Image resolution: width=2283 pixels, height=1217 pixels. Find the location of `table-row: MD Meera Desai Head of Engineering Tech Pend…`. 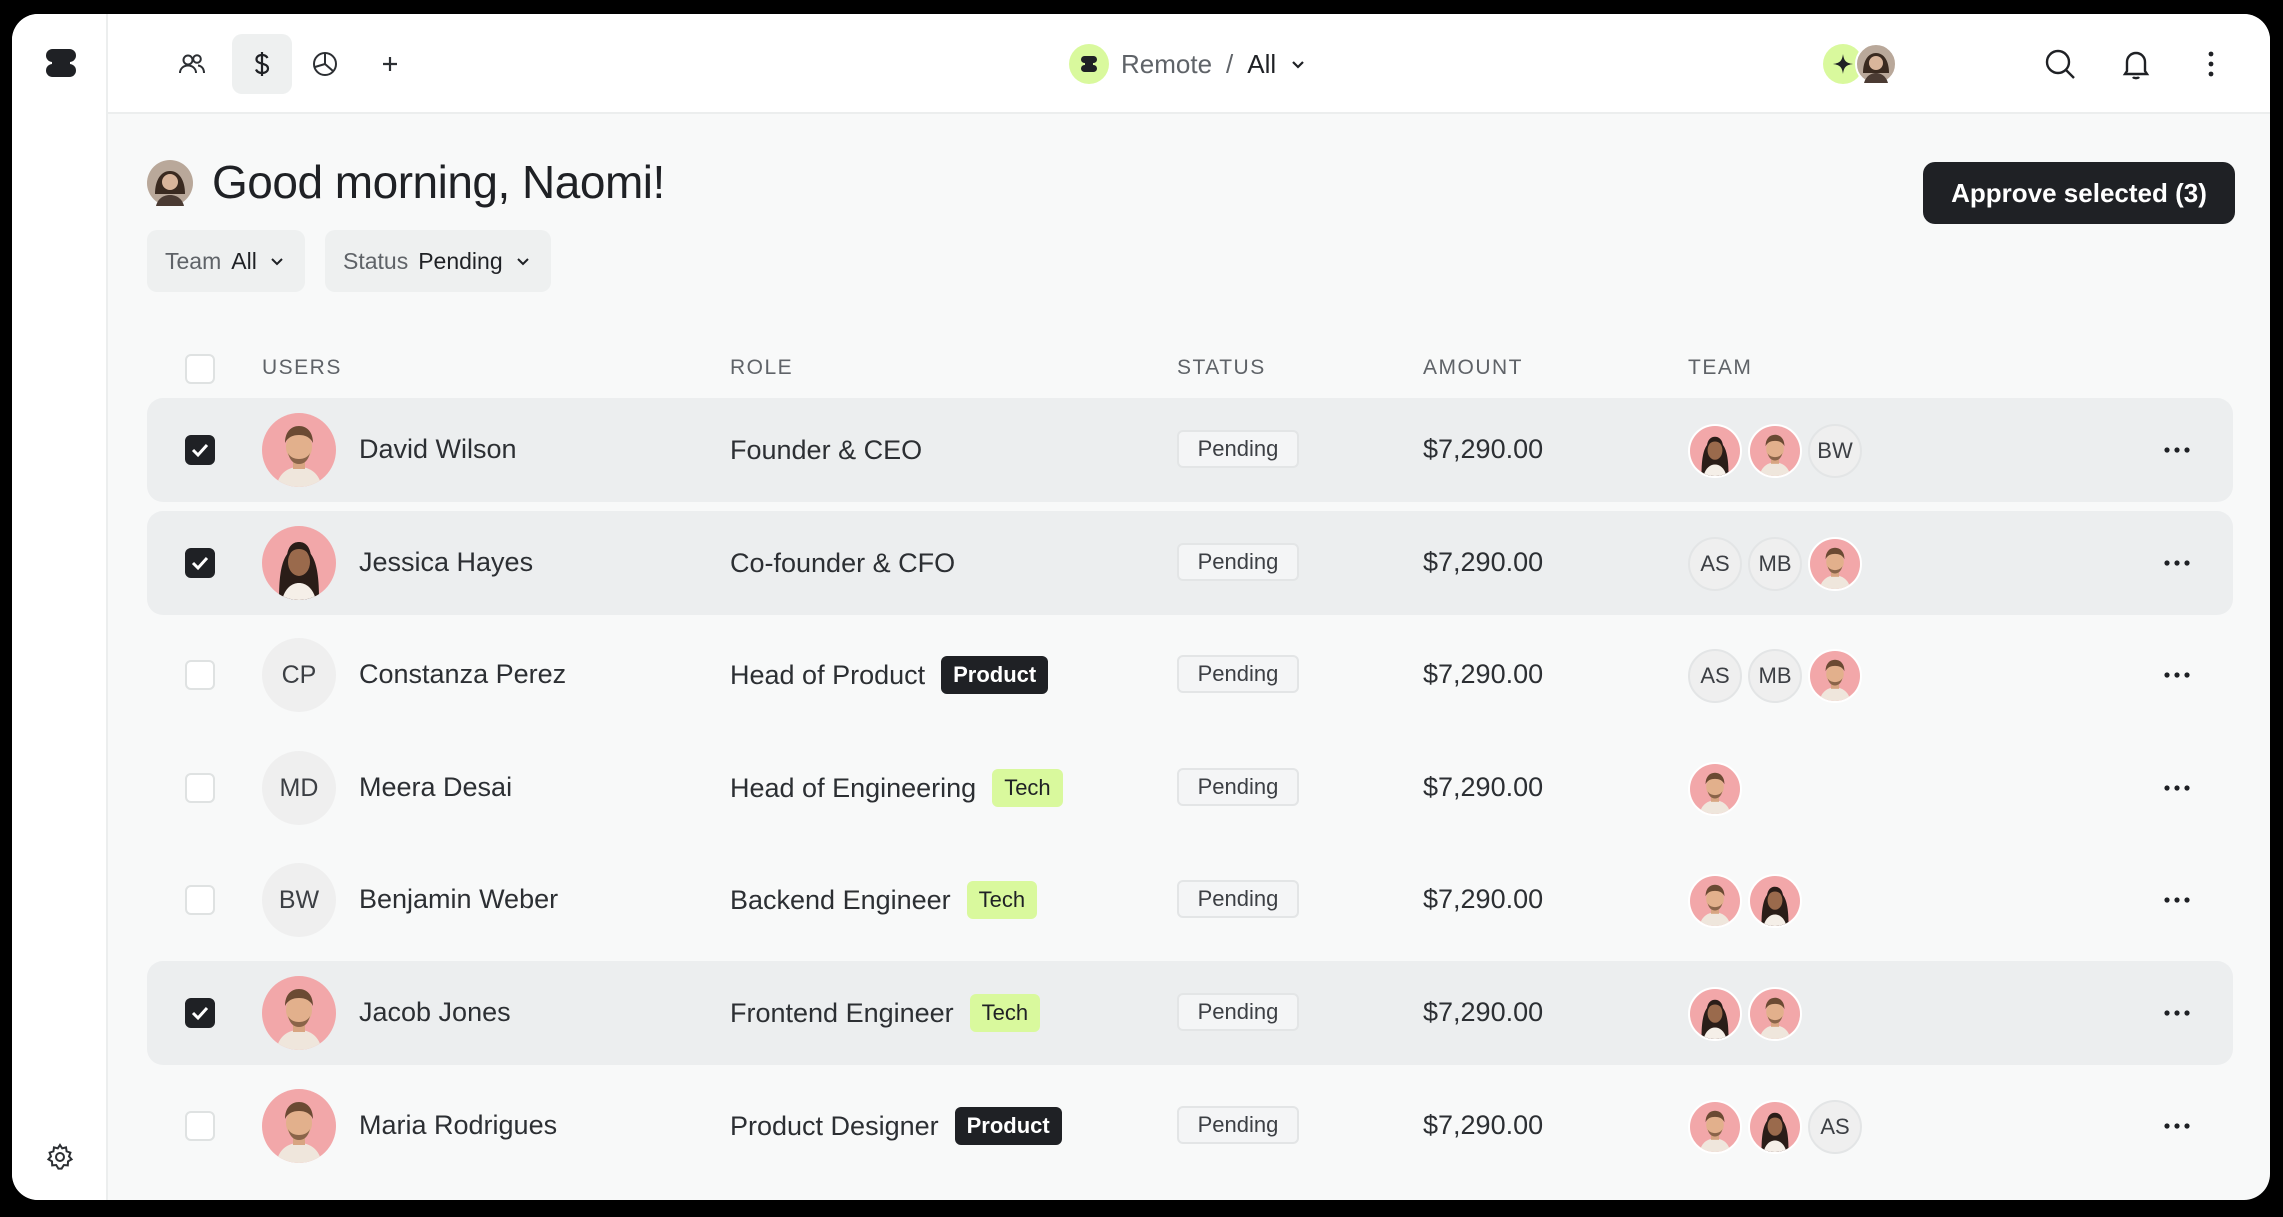

table-row: MD Meera Desai Head of Engineering Tech Pend… is located at coordinates (1190, 788).